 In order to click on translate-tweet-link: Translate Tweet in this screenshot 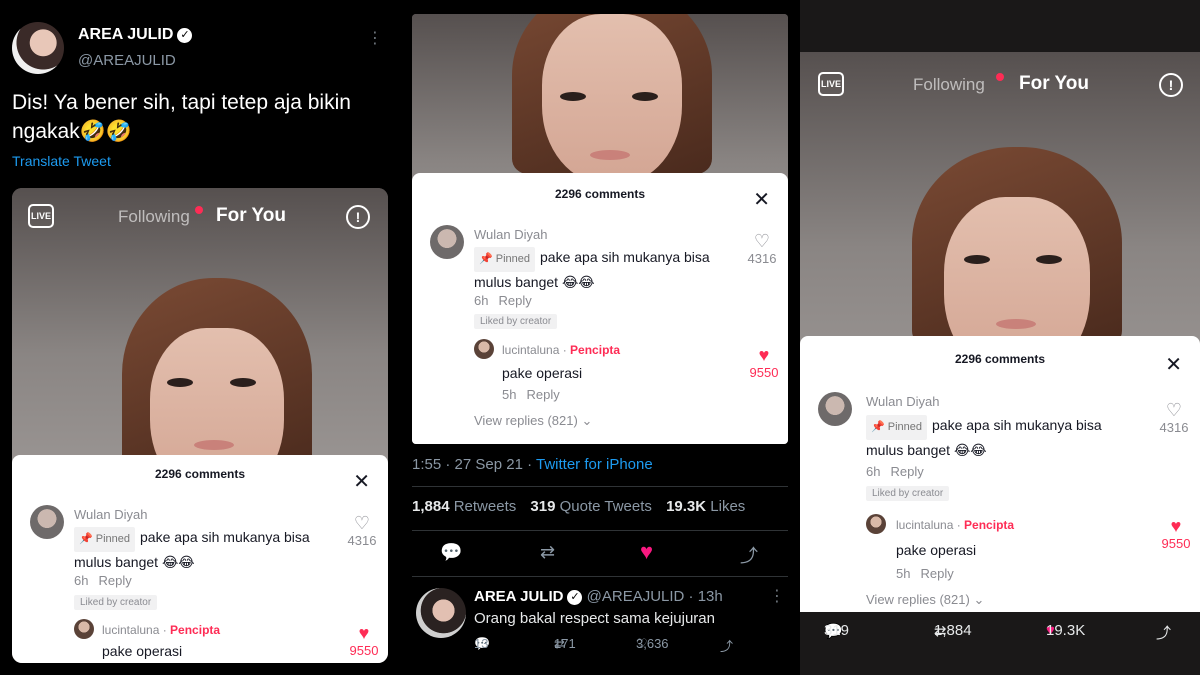, I will do `click(61, 161)`.